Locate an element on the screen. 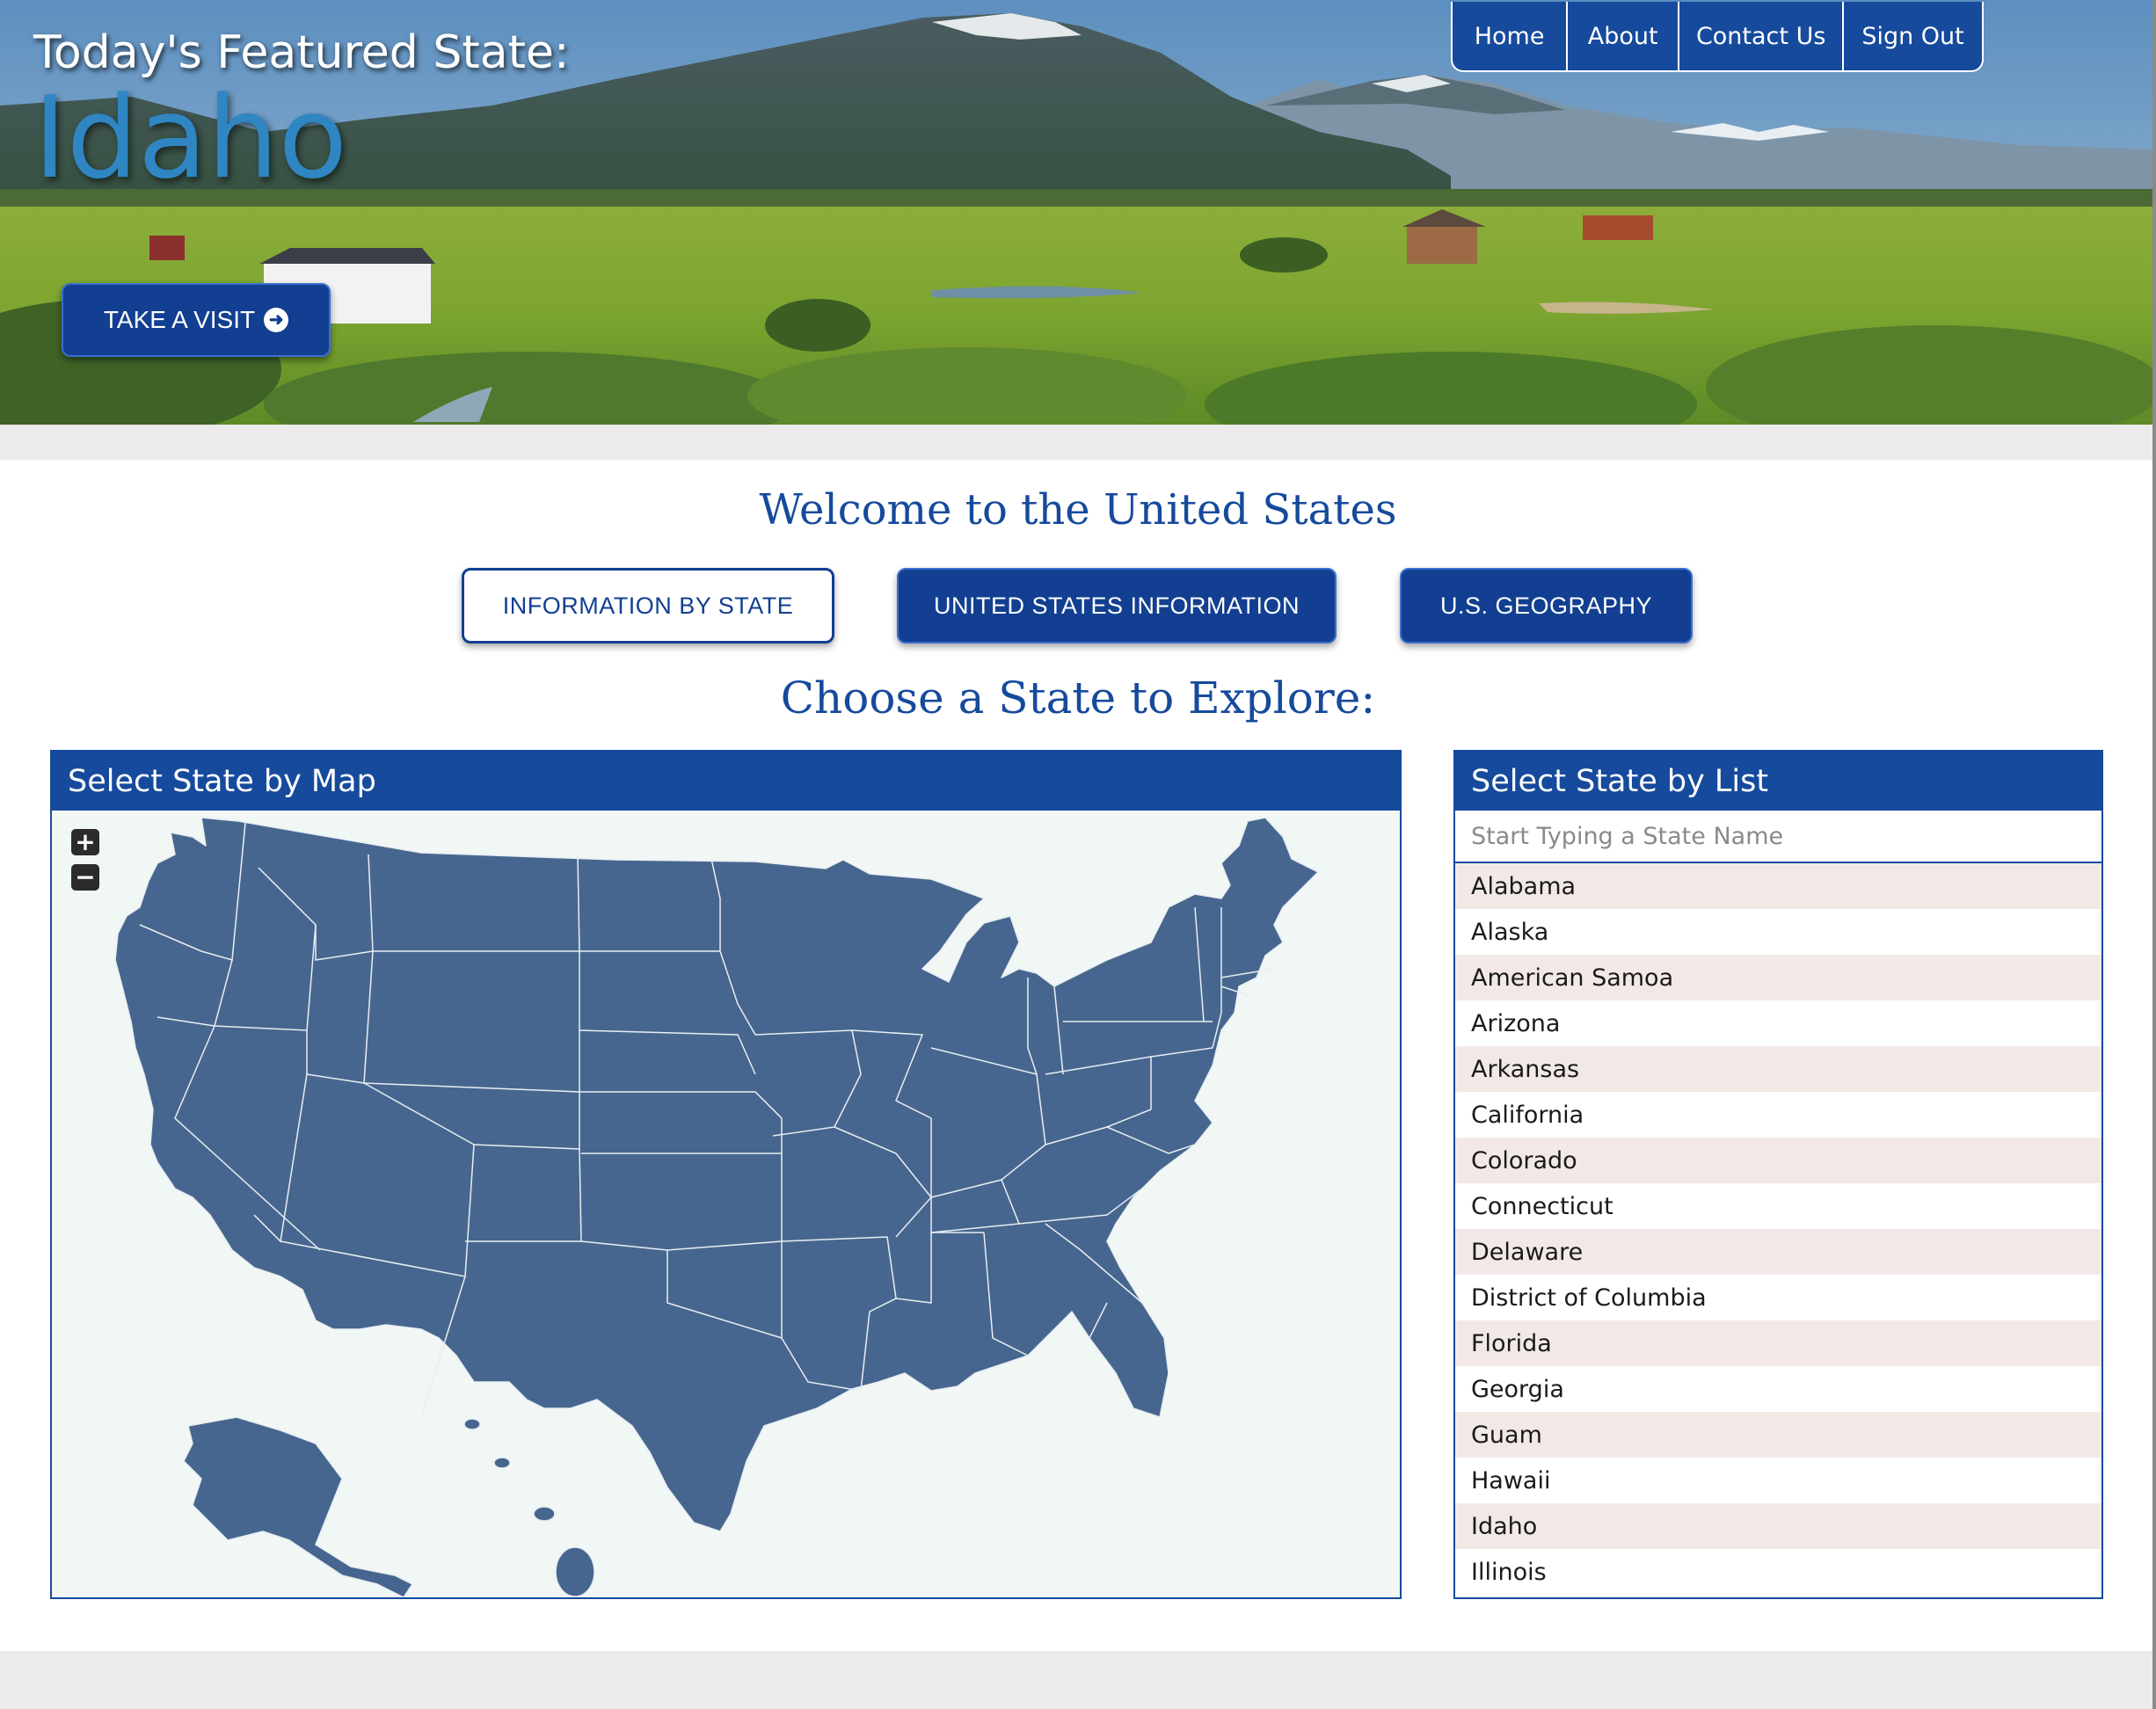  state-list-item: Hawaii is located at coordinates (1778, 1480).